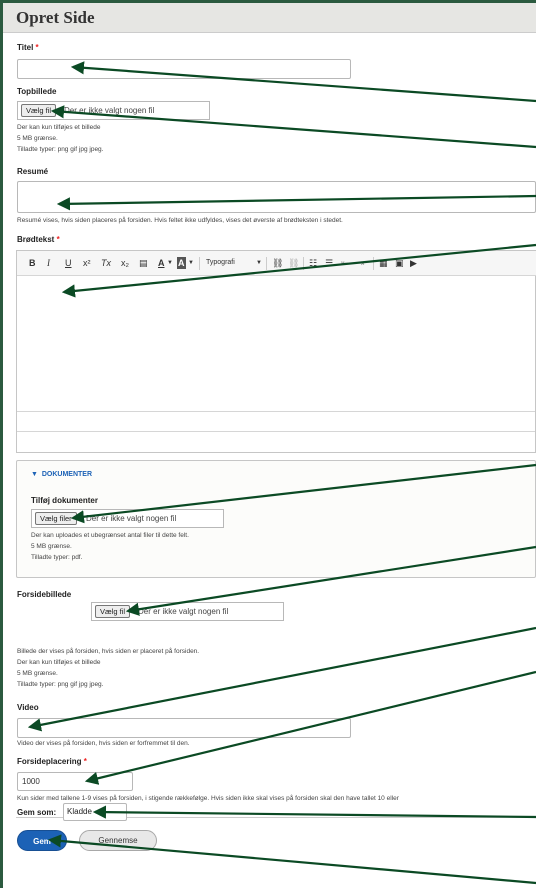  I want to click on resume-label: Resumé, so click(33, 171).